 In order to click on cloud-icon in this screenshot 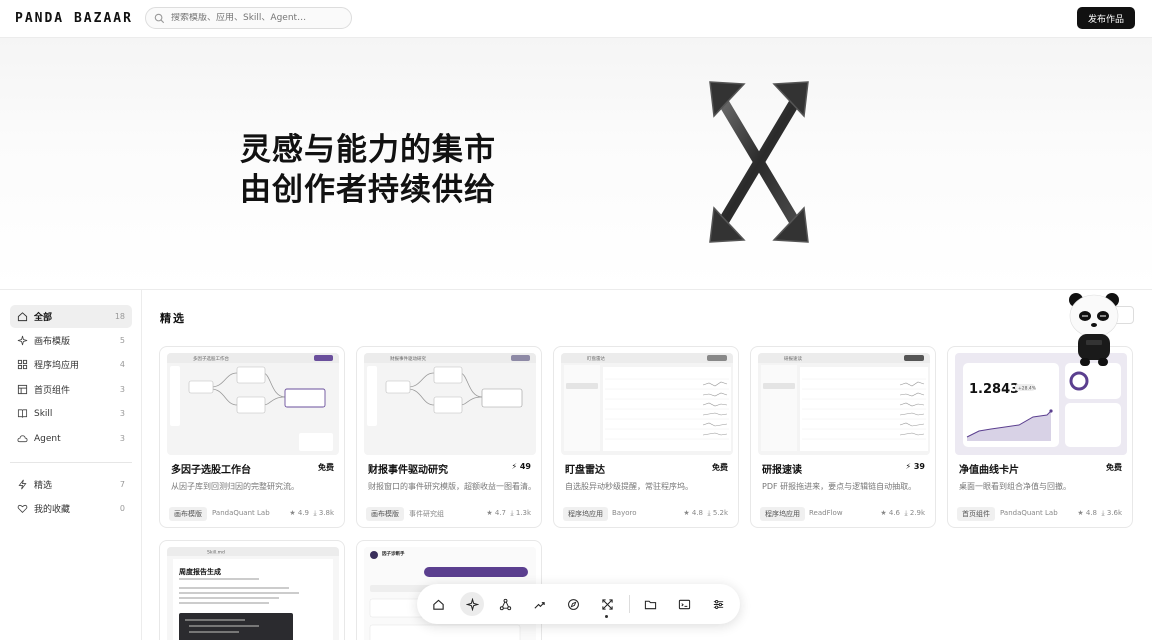, I will do `click(22, 439)`.